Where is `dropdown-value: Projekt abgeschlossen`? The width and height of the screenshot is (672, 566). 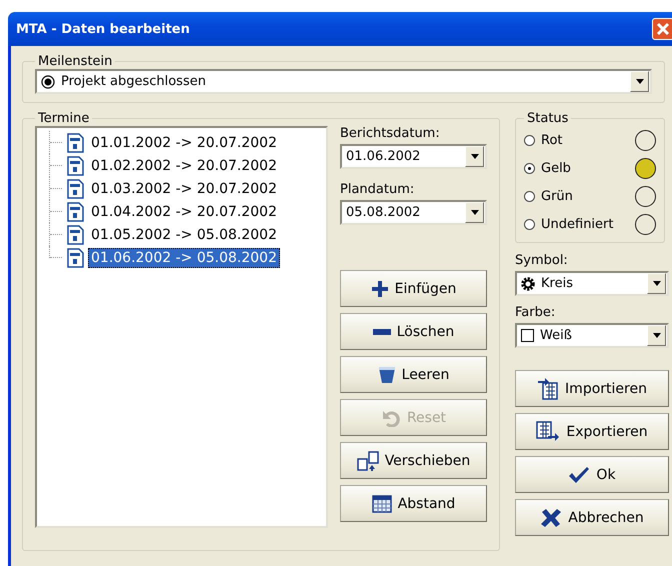
dropdown-value: Projekt abgeschlossen is located at coordinates (134, 81).